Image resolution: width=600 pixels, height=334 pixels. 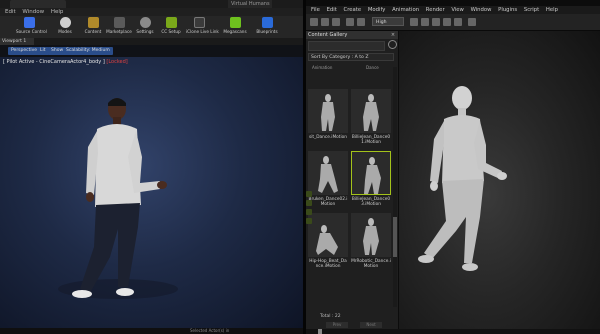 What do you see at coordinates (38, 4) in the screenshot?
I see `app-tab` at bounding box center [38, 4].